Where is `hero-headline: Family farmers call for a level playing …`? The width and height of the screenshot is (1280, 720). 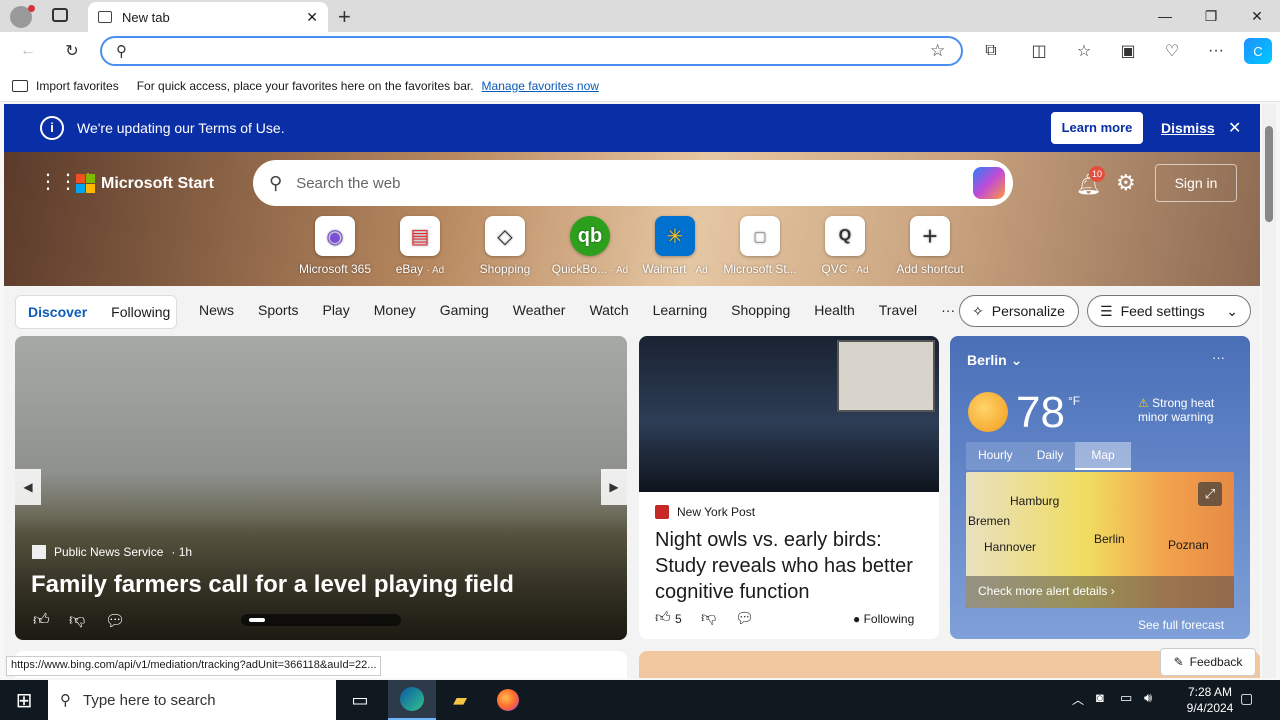
hero-headline: Family farmers call for a level playing … is located at coordinates (272, 585).